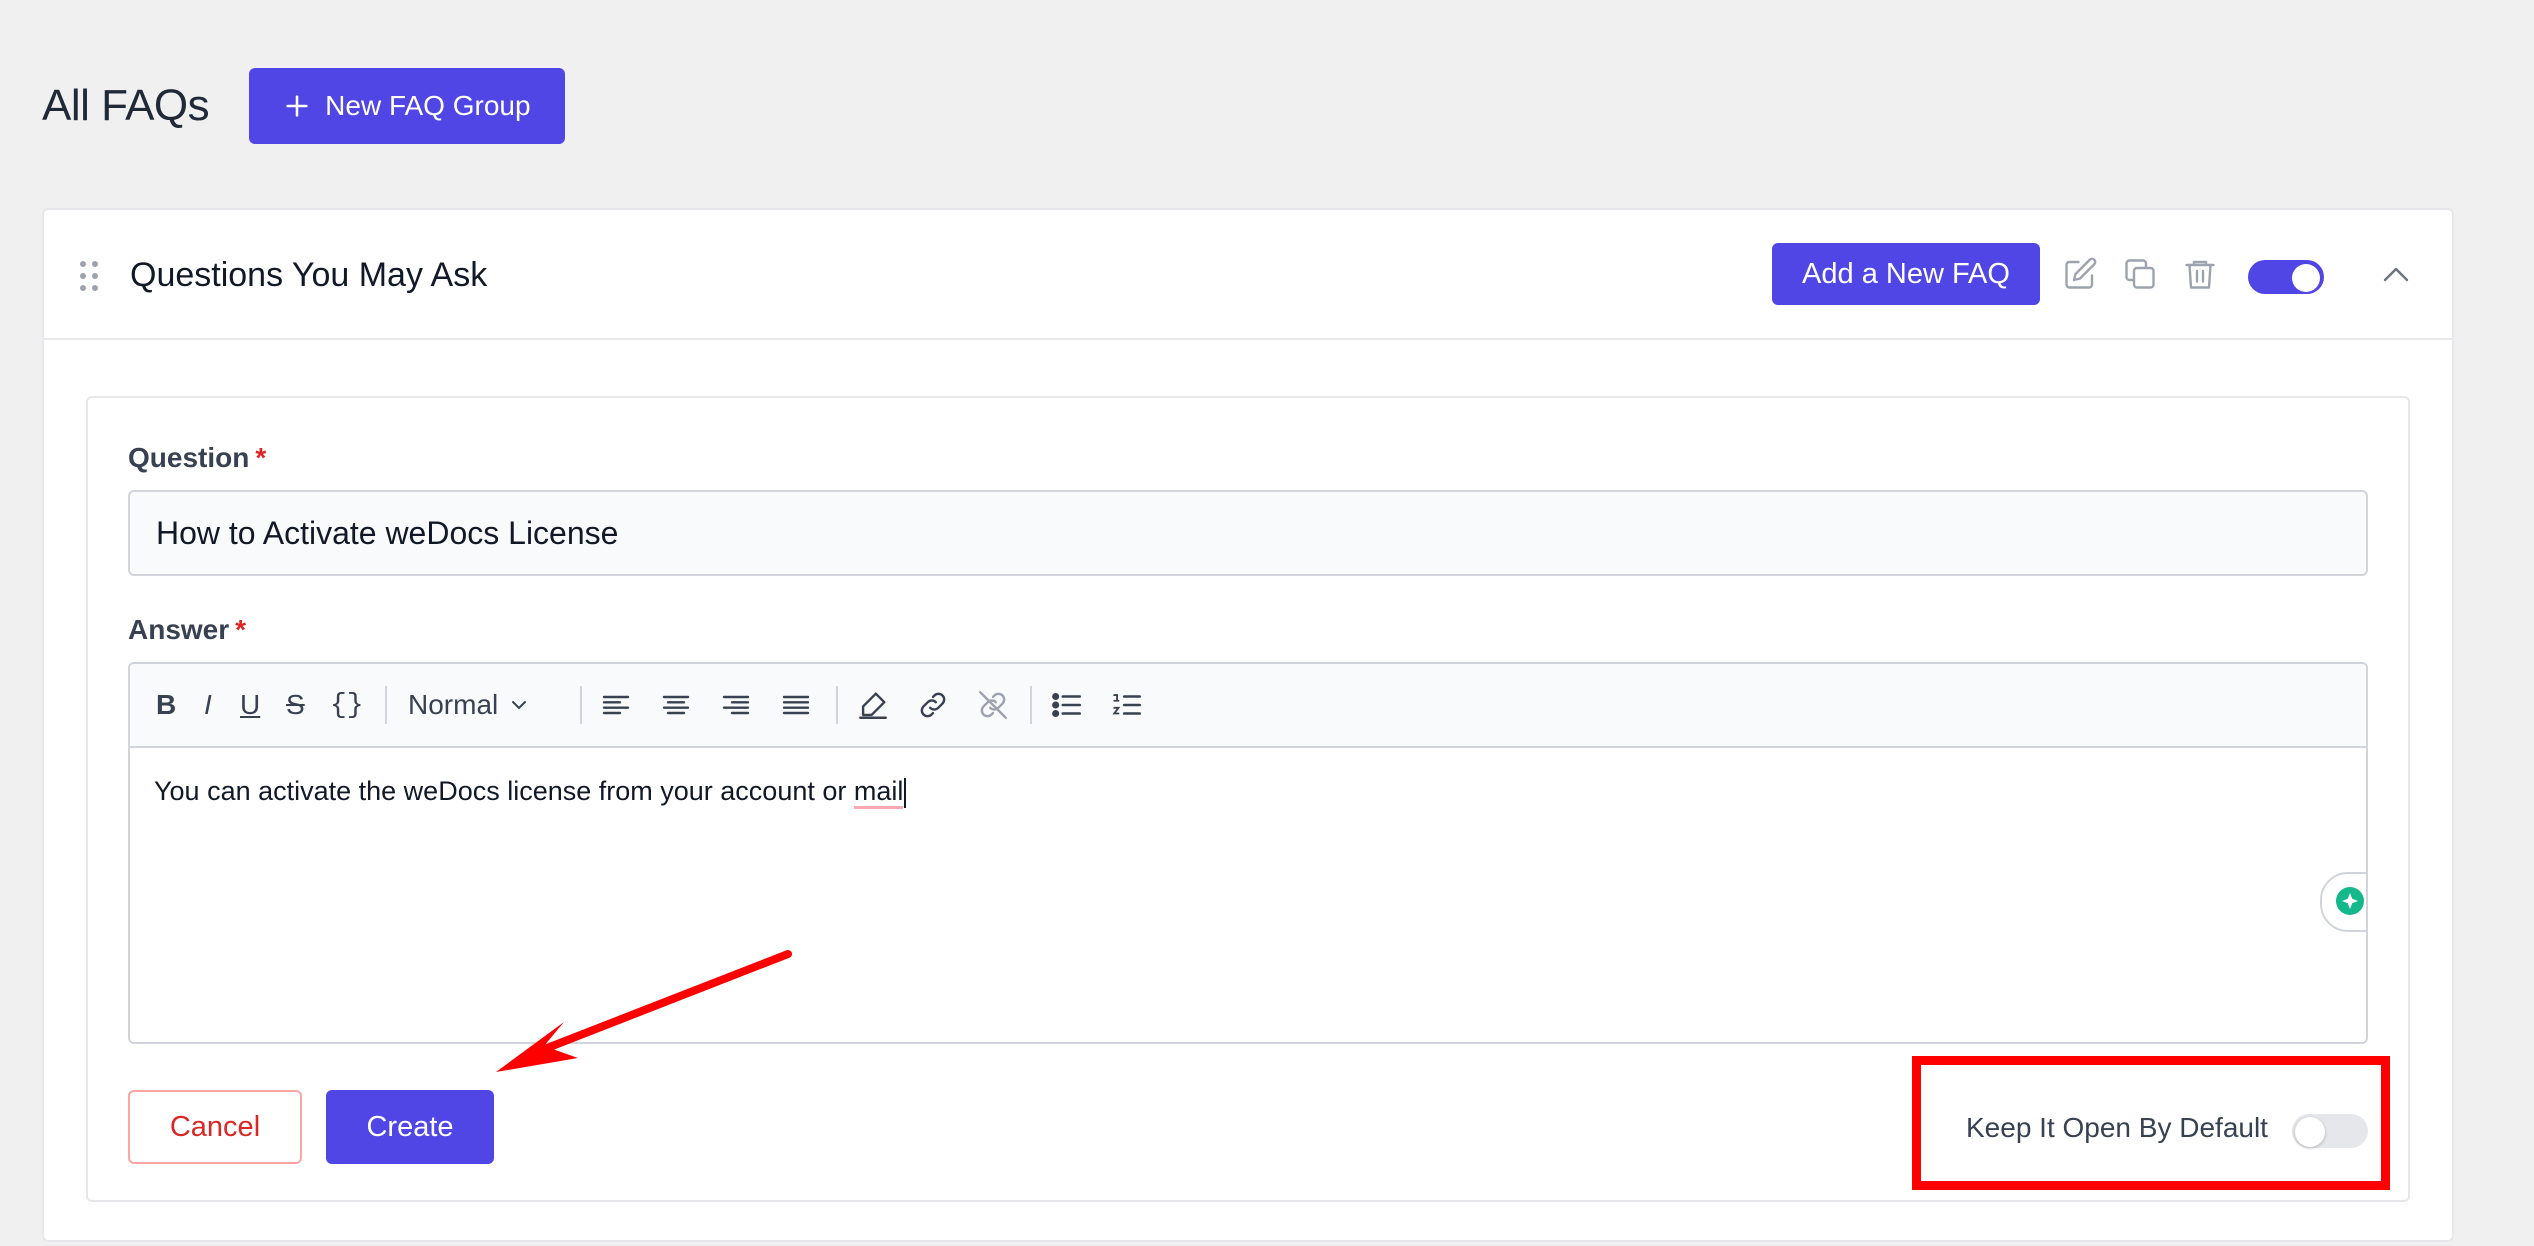 The width and height of the screenshot is (2534, 1246). I want to click on page-header: All FAQs New FAQ Group, so click(303, 106).